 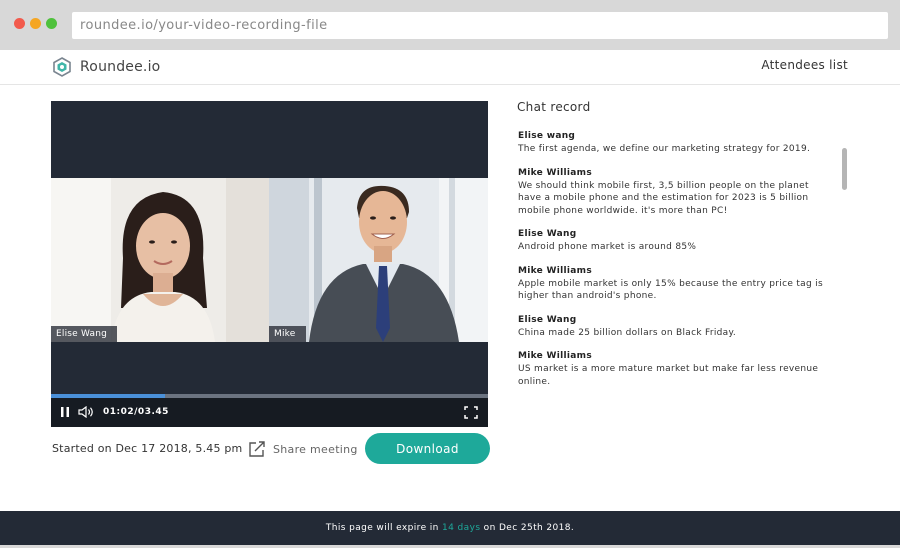 What do you see at coordinates (62, 67) in the screenshot?
I see `logo-icon` at bounding box center [62, 67].